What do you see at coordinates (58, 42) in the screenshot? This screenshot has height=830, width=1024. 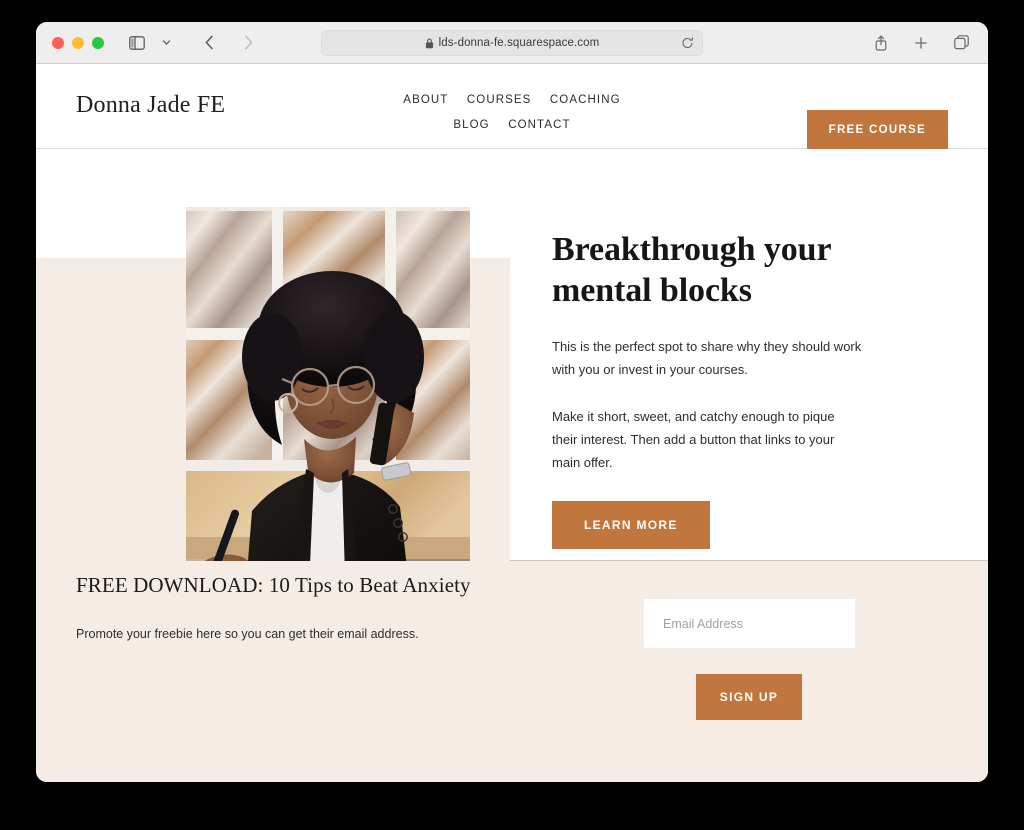 I see `close-window-button` at bounding box center [58, 42].